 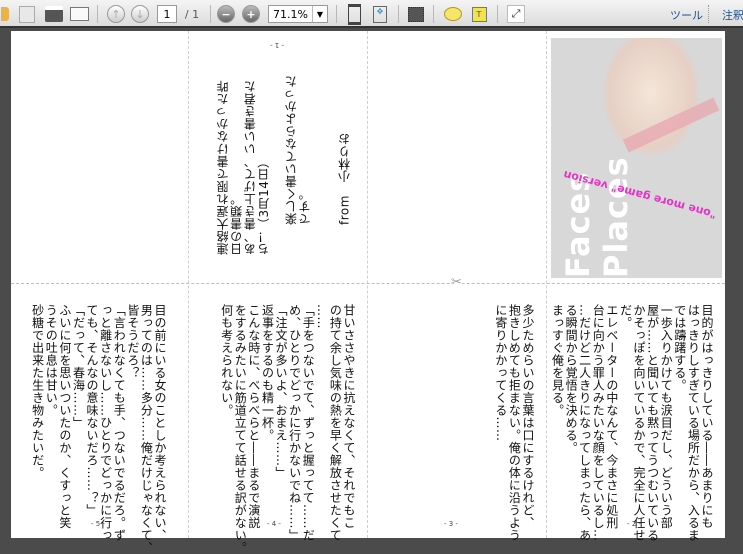 What do you see at coordinates (290, 14) in the screenshot?
I see `zoom-value: 71.1%` at bounding box center [290, 14].